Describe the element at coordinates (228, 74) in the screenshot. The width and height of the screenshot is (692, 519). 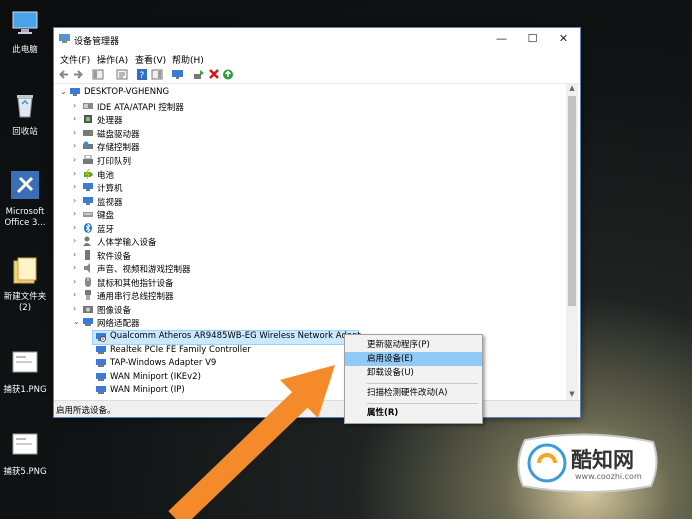
I see `enable-device-icon` at that location.